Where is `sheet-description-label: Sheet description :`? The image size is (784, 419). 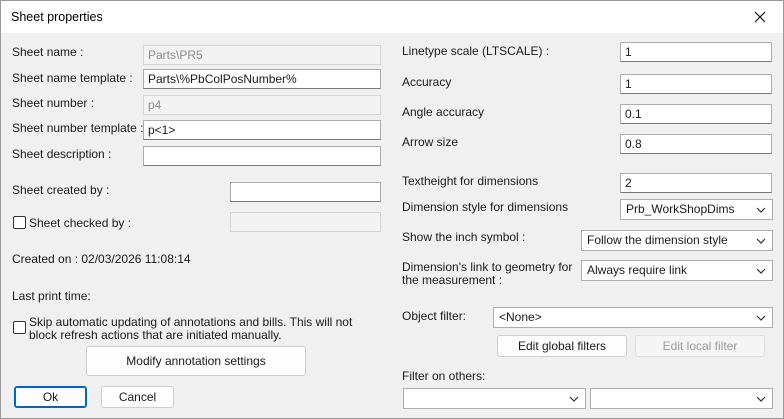 sheet-description-label: Sheet description : is located at coordinates (62, 154).